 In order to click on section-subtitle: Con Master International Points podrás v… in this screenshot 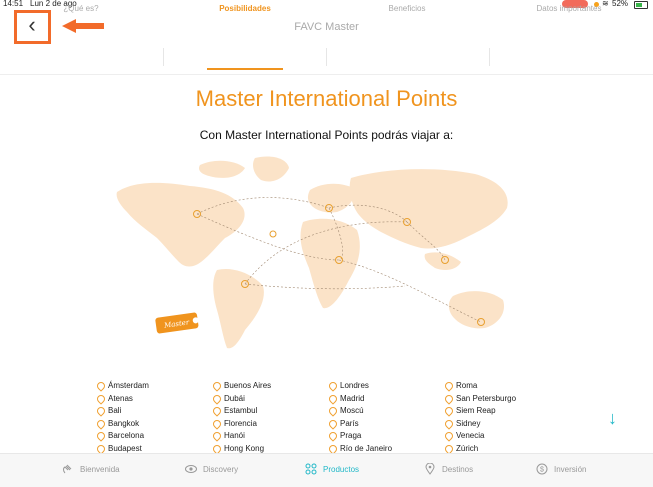, I will do `click(326, 135)`.